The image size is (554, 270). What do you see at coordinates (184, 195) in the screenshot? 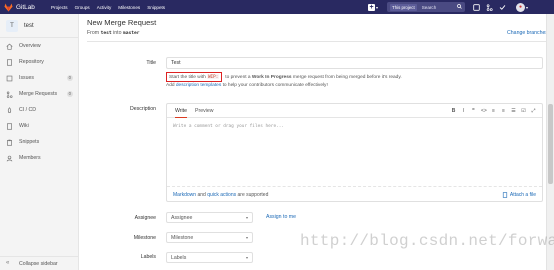
I see `markdown-link: Markdown` at bounding box center [184, 195].